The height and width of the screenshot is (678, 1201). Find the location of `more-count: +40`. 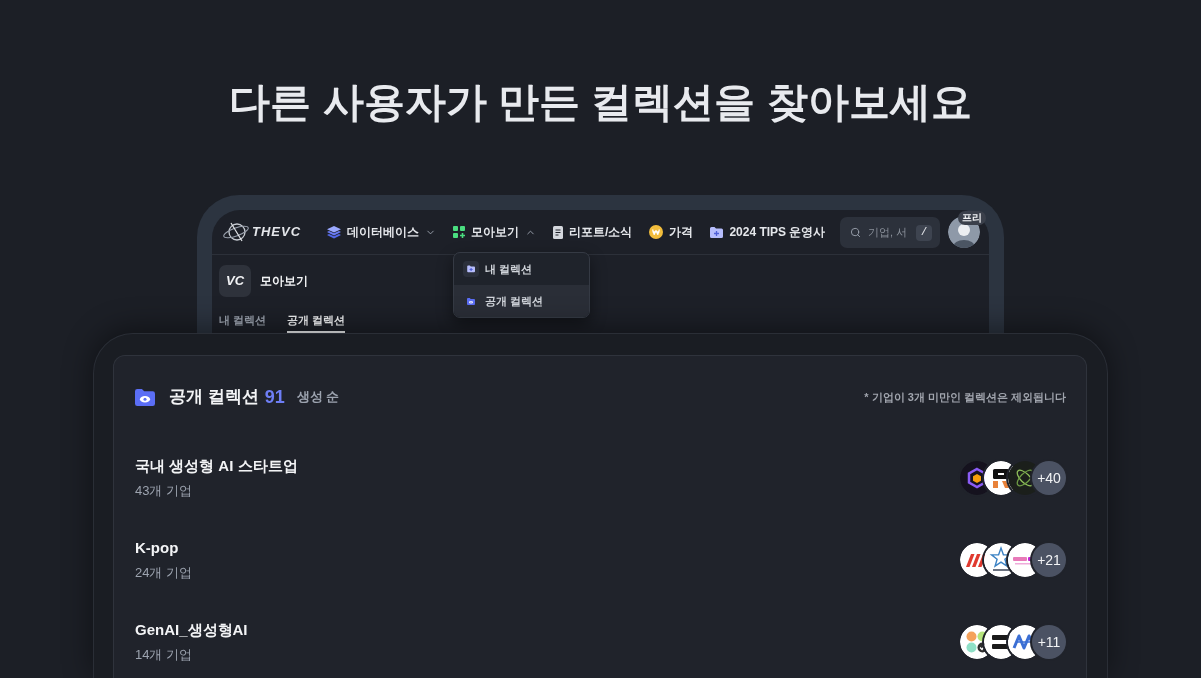

more-count: +40 is located at coordinates (1049, 478).